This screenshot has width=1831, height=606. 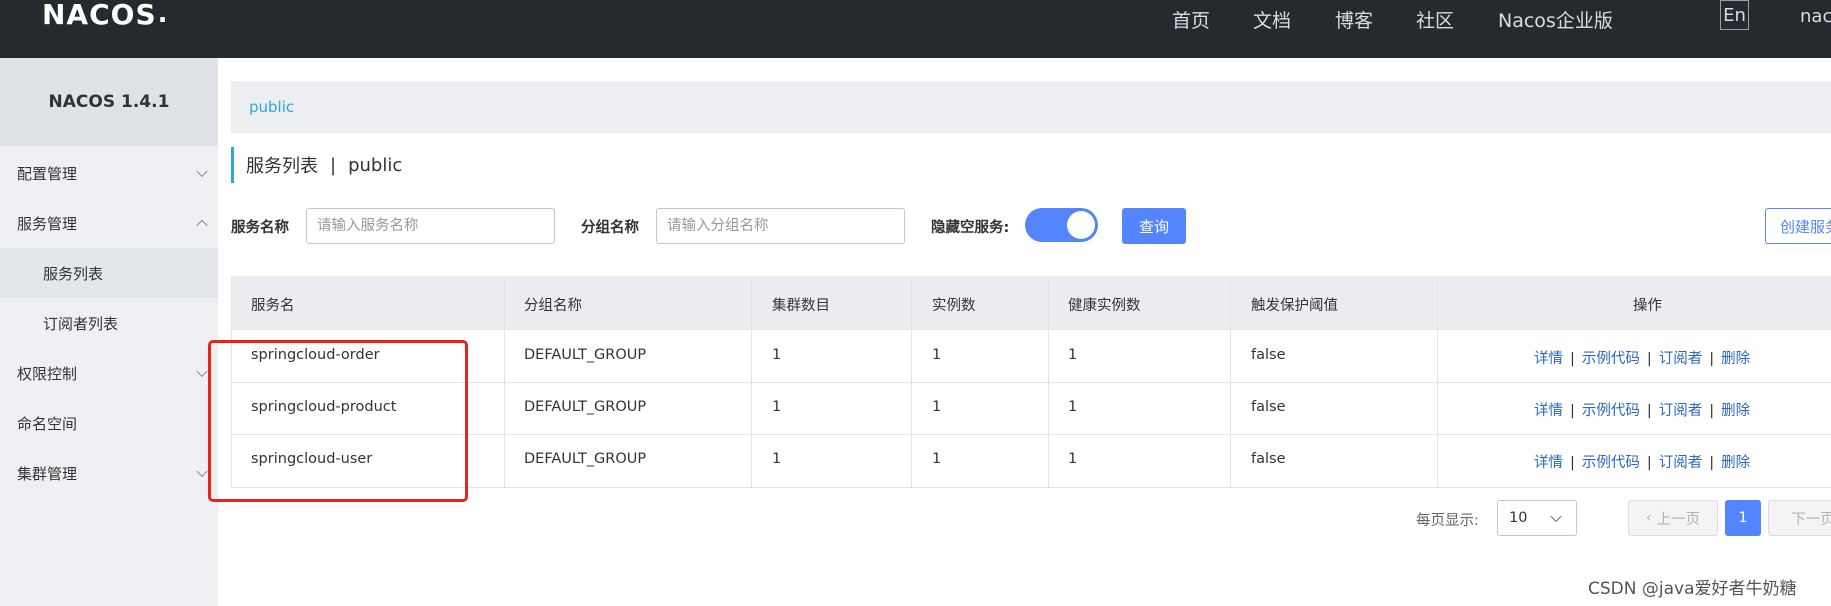 I want to click on page-title-text: 服务列表, so click(x=282, y=166).